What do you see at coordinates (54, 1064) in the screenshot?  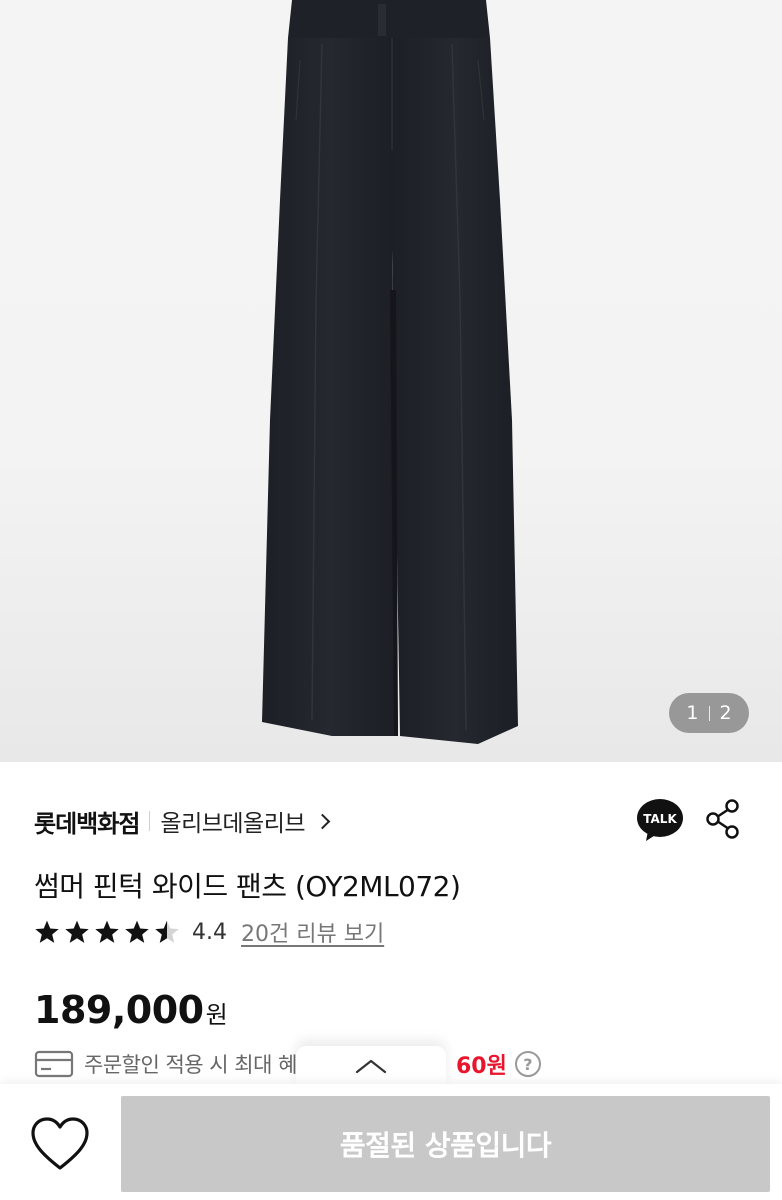 I see `credit-card-icon` at bounding box center [54, 1064].